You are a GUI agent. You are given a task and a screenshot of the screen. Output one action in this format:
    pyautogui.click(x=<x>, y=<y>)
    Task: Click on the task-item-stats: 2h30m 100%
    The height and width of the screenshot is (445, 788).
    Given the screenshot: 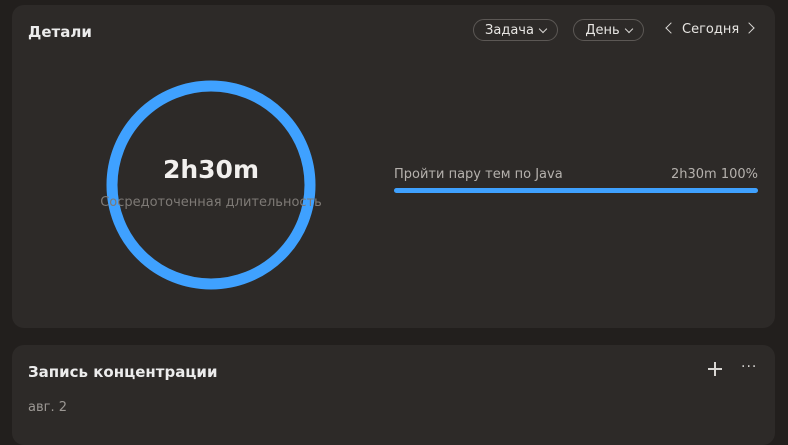 What is the action you would take?
    pyautogui.click(x=714, y=174)
    